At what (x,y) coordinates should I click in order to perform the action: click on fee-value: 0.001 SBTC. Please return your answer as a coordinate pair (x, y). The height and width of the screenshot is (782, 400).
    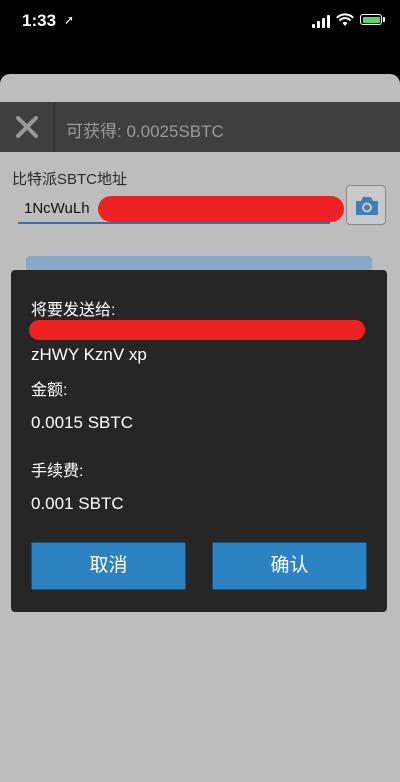
    Looking at the image, I should click on (77, 503).